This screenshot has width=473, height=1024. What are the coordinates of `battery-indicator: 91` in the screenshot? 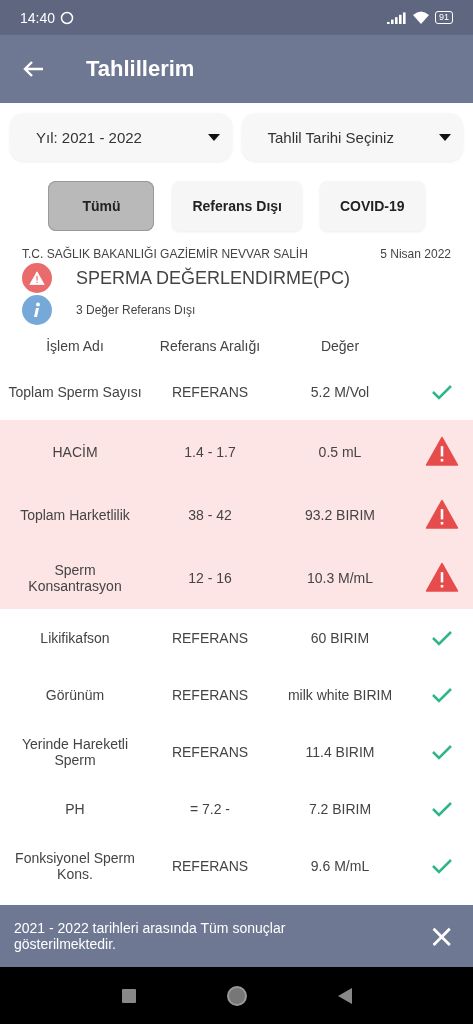 It's located at (444, 17).